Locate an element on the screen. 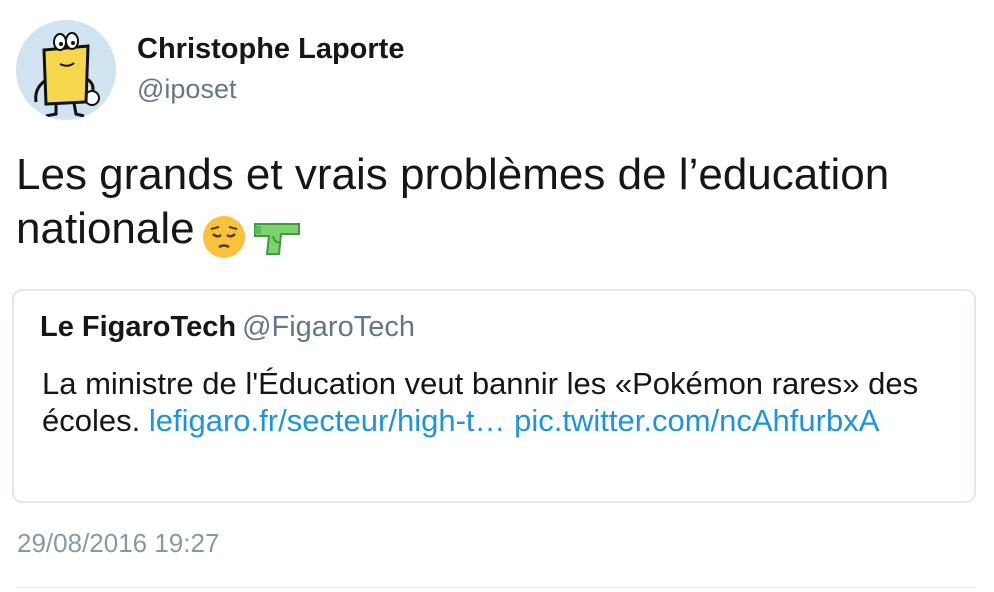 The height and width of the screenshot is (592, 994). water-pistol-icon is located at coordinates (276, 239).